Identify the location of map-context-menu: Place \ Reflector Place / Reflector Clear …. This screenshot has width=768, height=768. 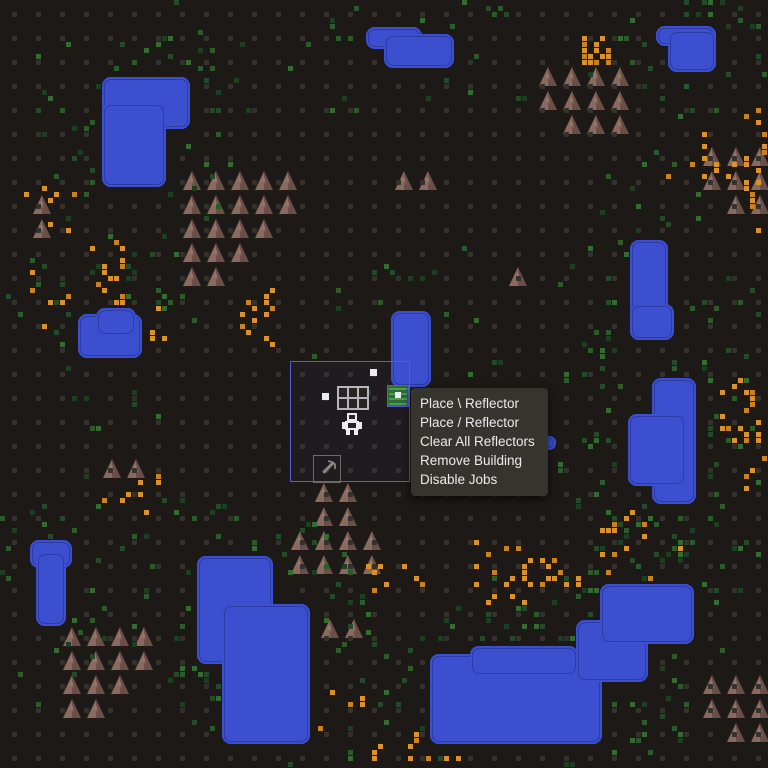
(479, 442).